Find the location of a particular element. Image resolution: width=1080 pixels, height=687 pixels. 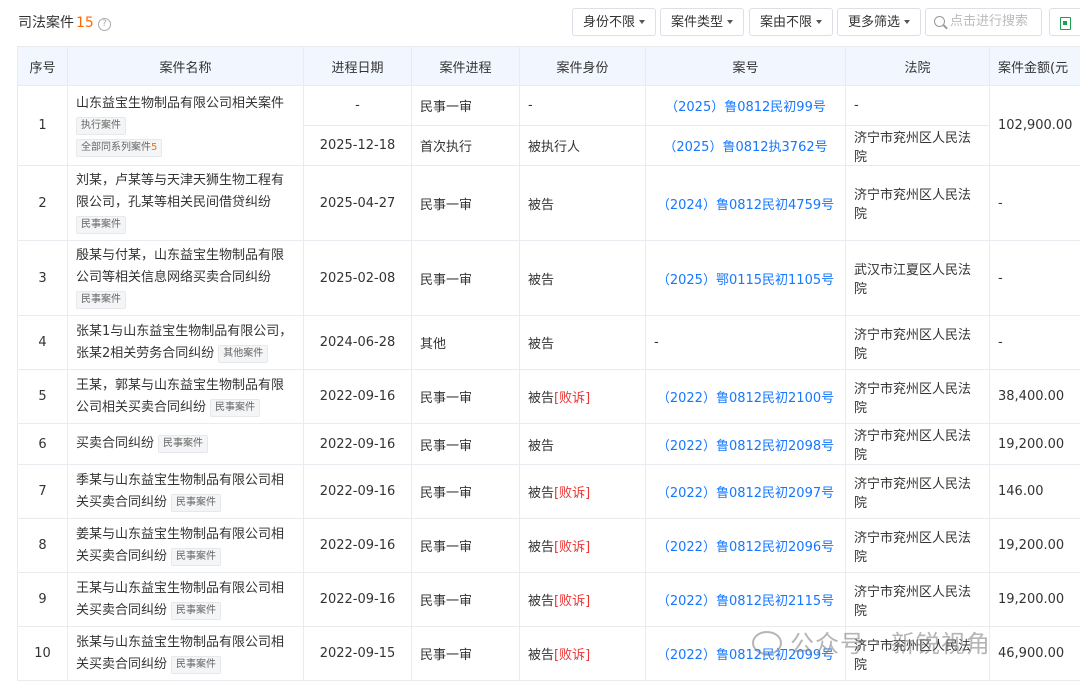

date-cell: 2025-02-08 is located at coordinates (357, 278).